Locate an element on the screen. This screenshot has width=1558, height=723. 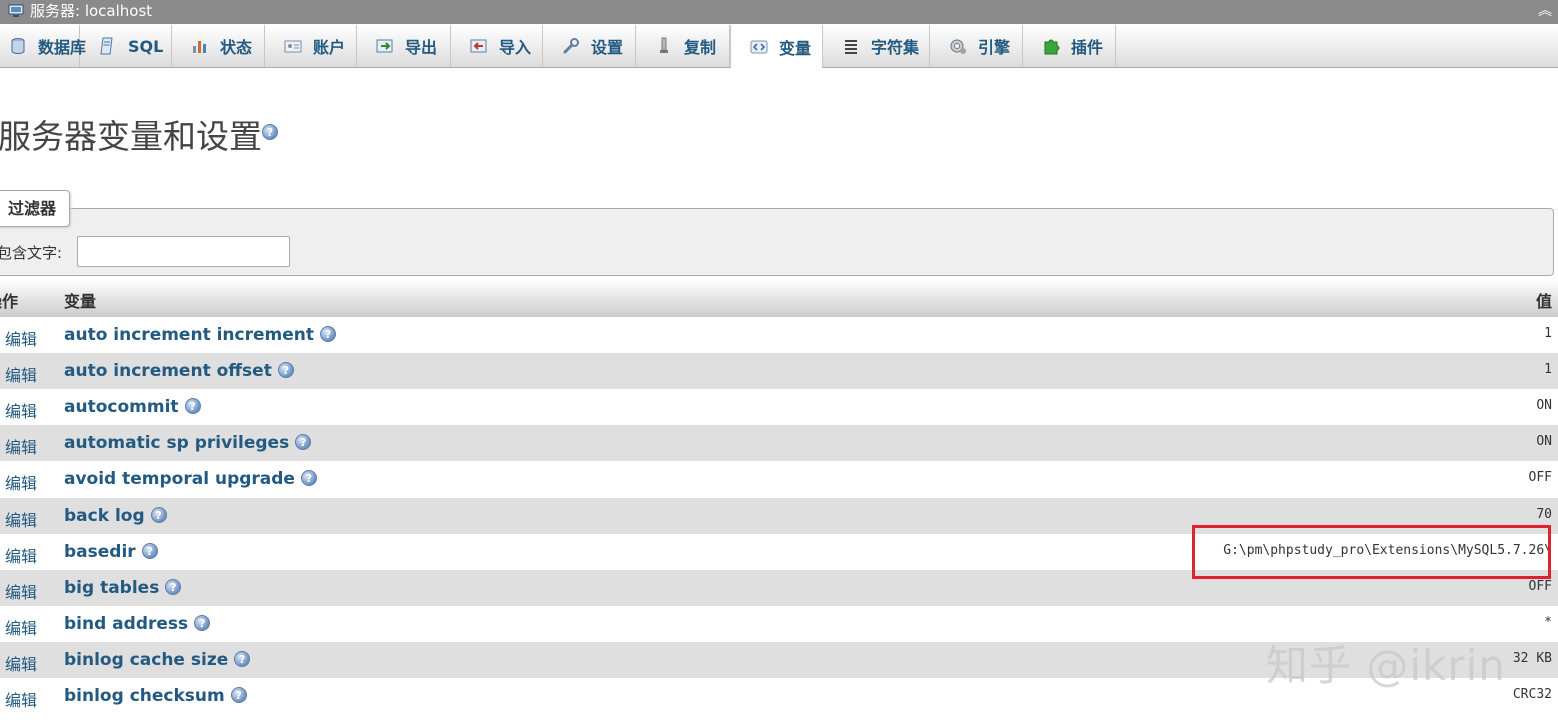
tab-11: 插件 is located at coordinates (1069, 46).